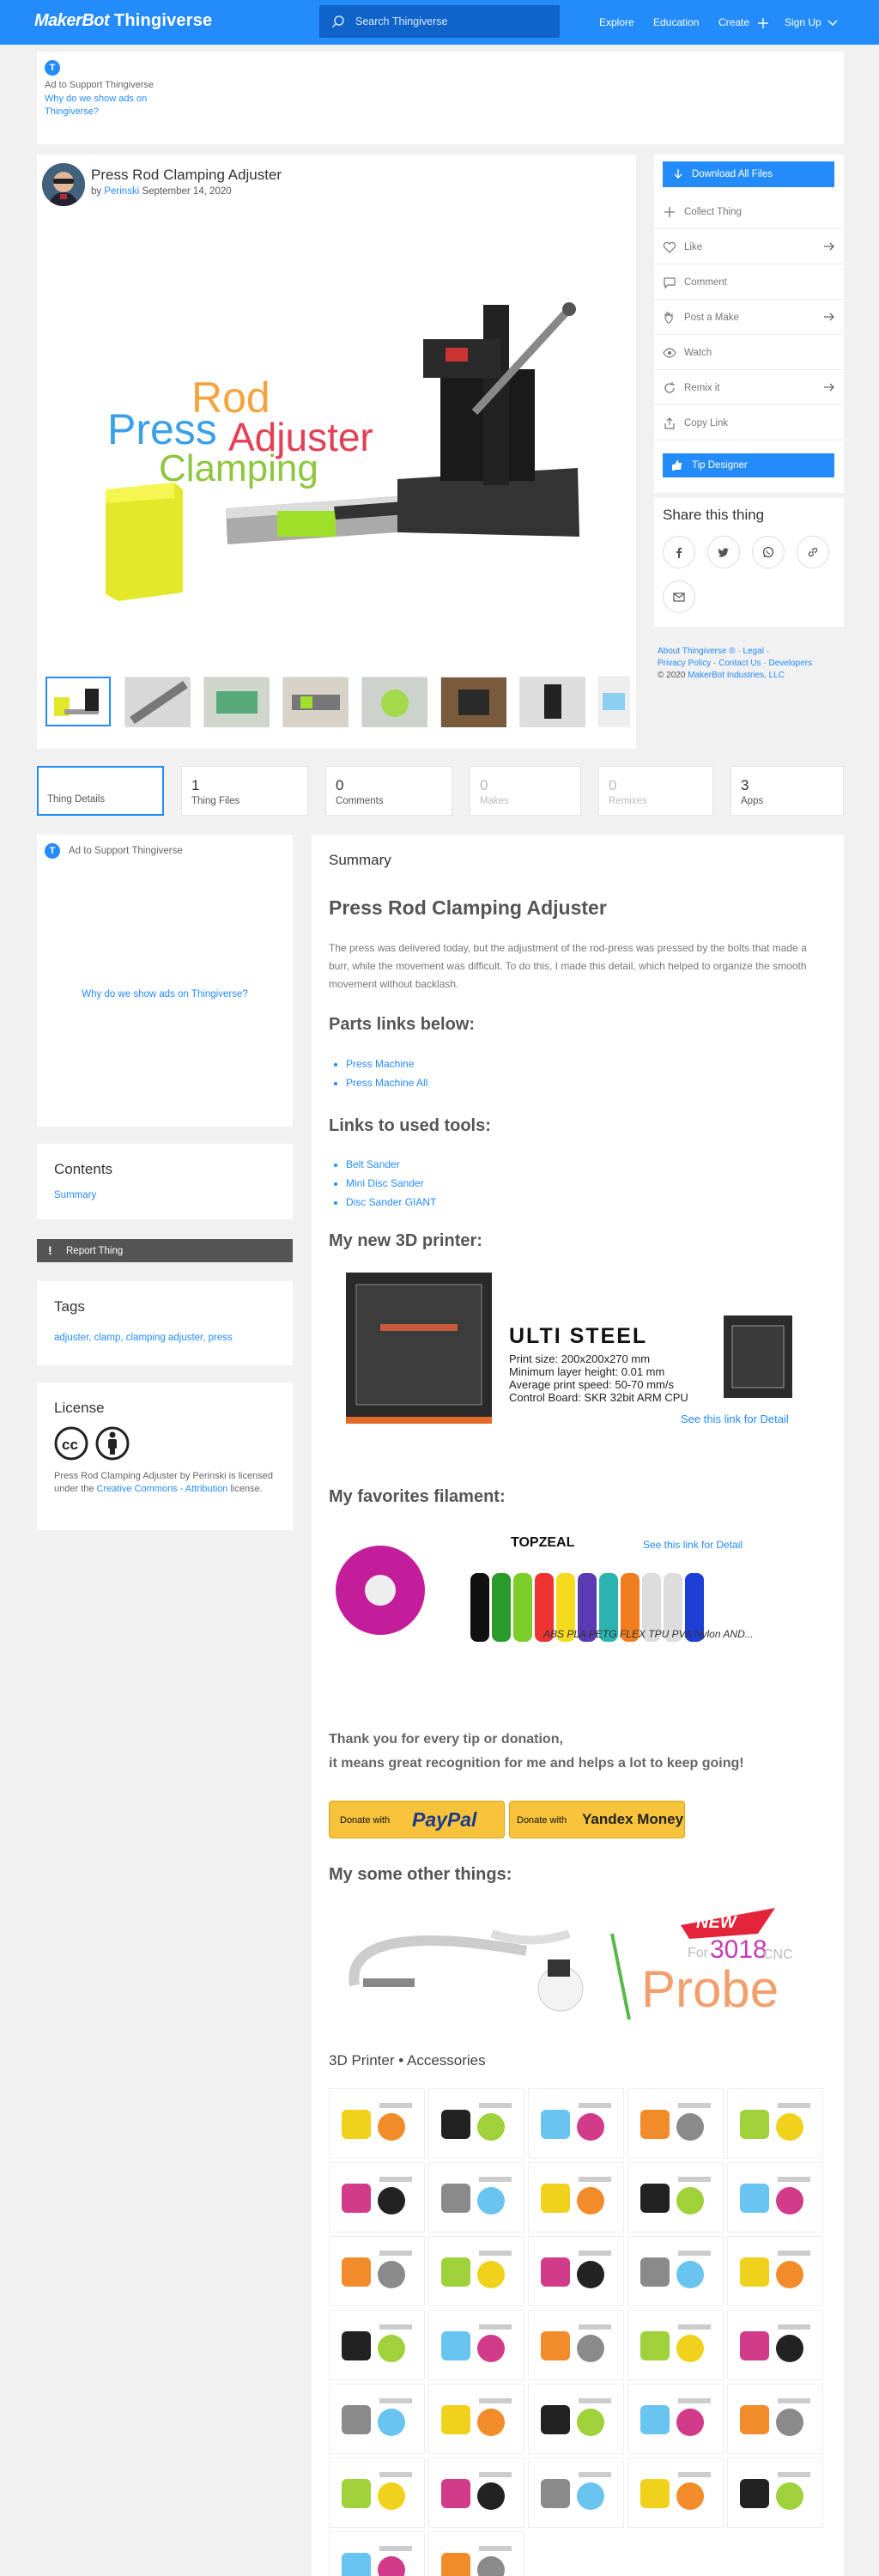 This screenshot has width=879, height=2576. Describe the element at coordinates (388, 791) in the screenshot. I see `tab-comments: 0 Comments` at that location.